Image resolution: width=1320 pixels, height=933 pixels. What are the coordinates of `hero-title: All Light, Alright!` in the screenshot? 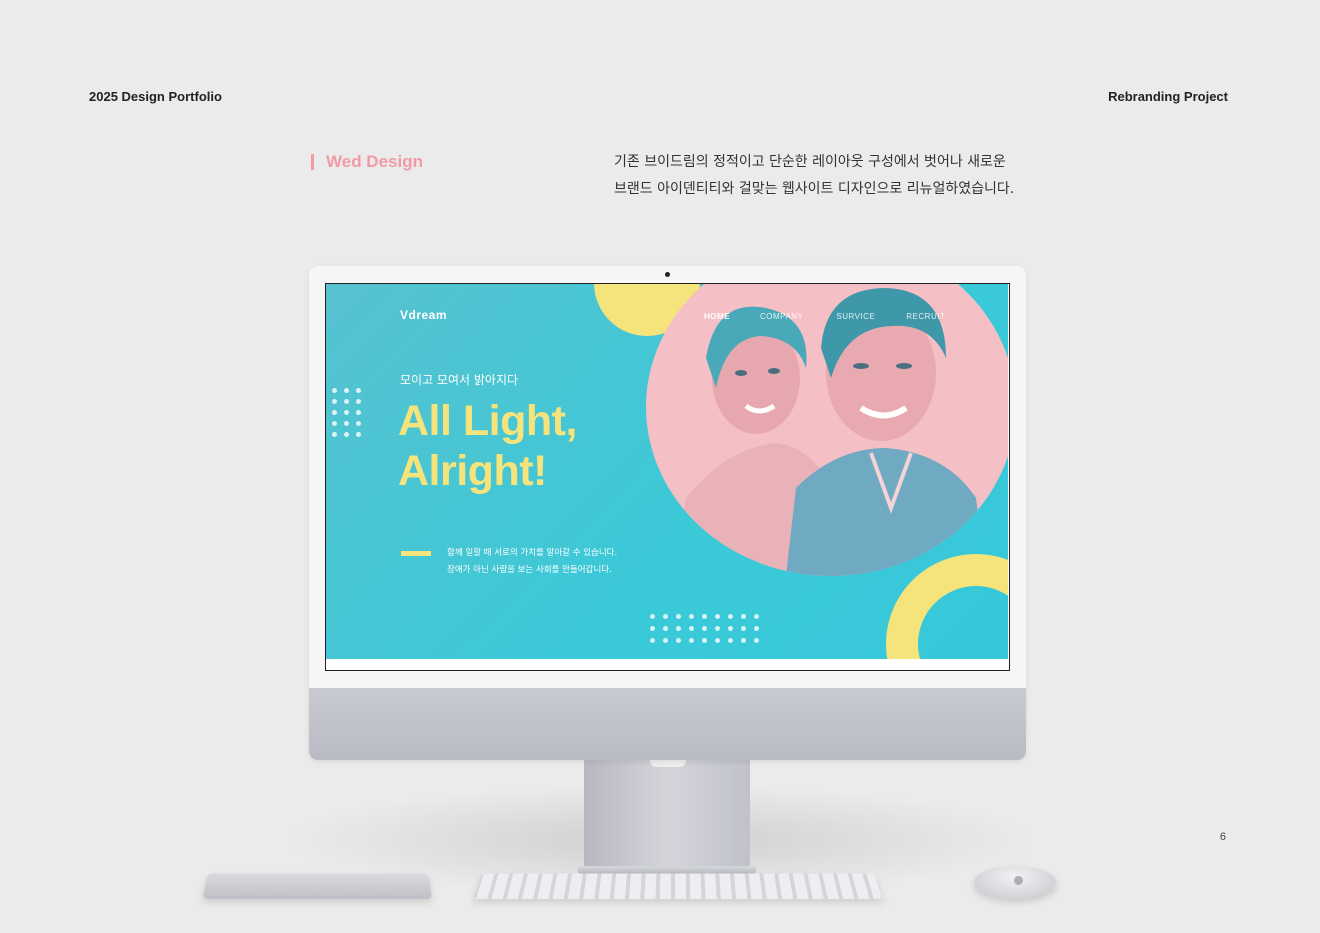 It's located at (487, 446).